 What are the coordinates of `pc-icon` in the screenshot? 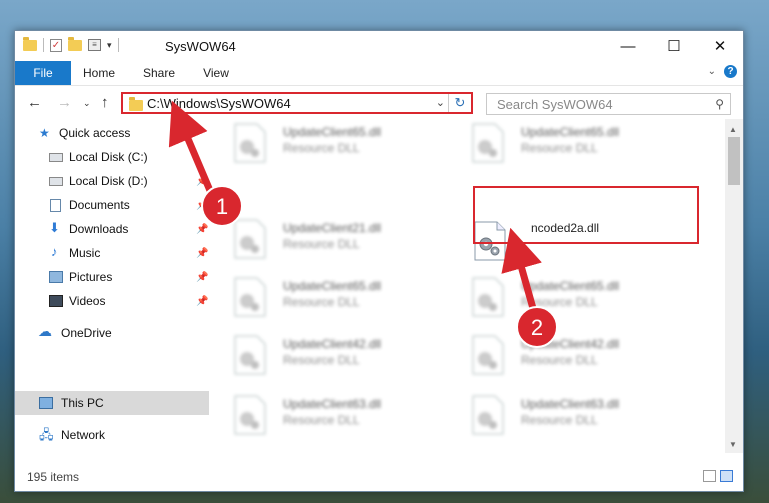 It's located at (46, 403).